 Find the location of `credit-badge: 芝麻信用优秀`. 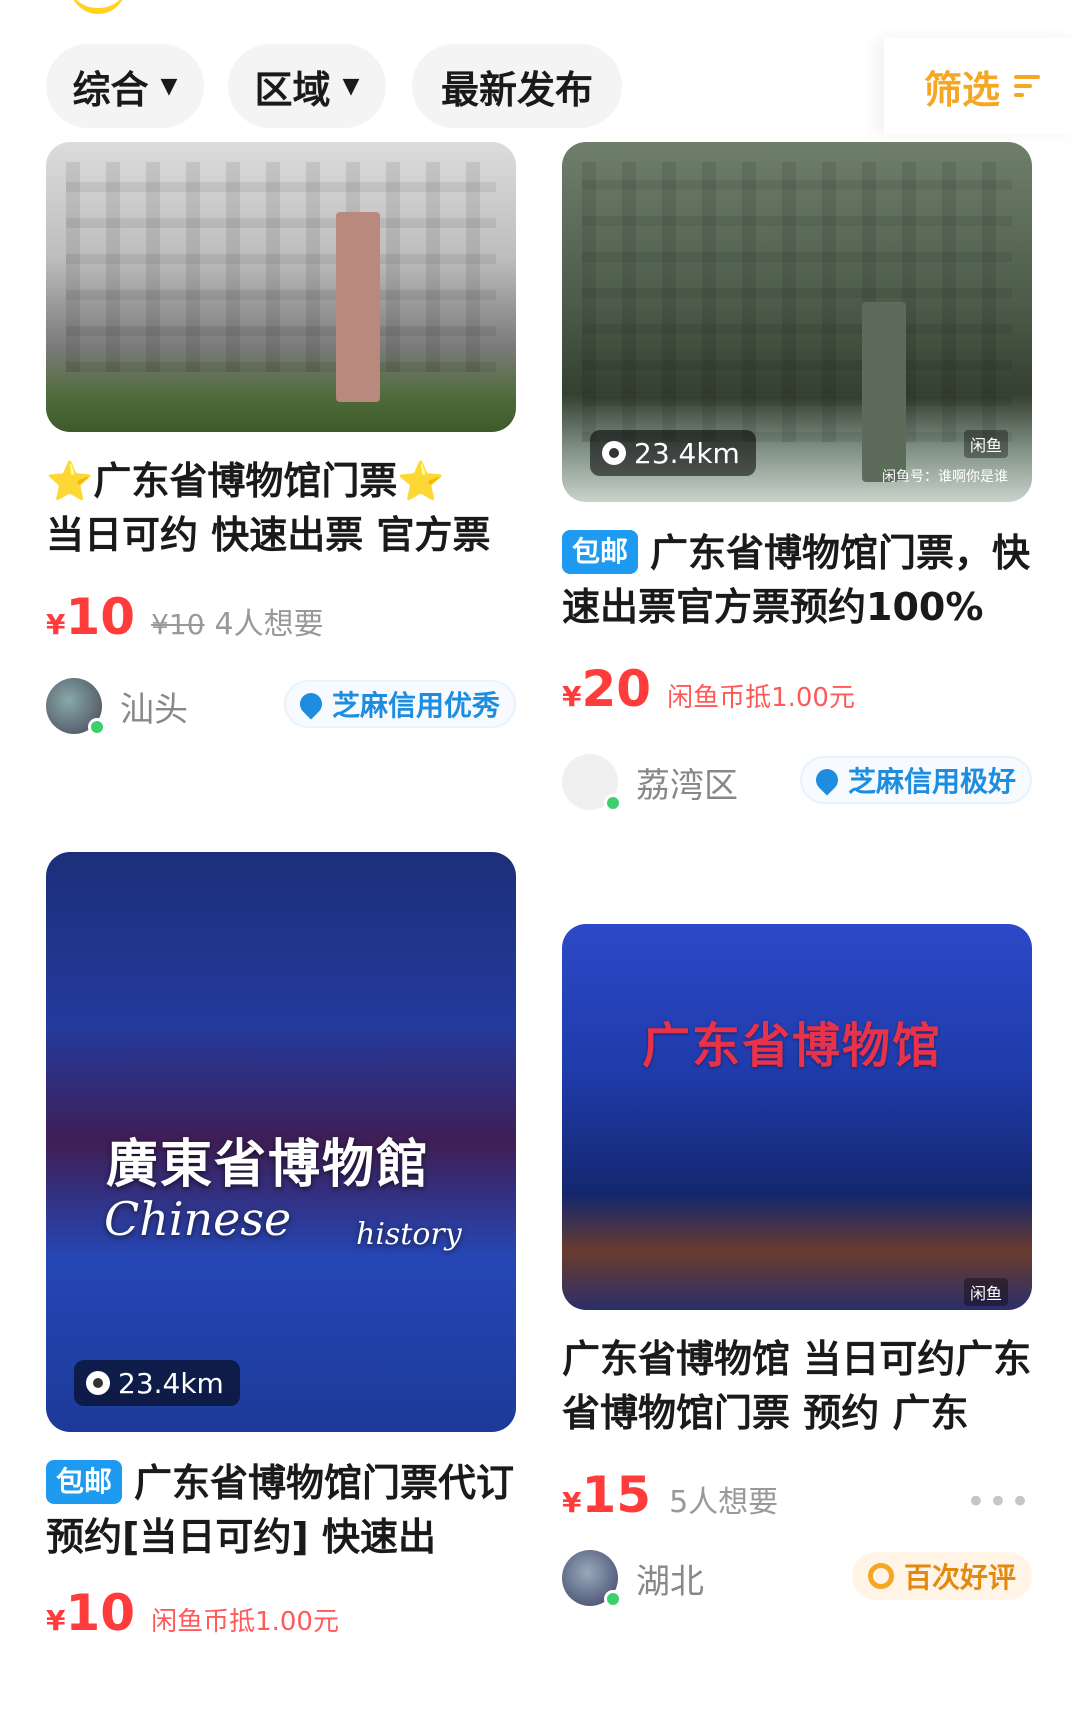

credit-badge: 芝麻信用优秀 is located at coordinates (399, 704).